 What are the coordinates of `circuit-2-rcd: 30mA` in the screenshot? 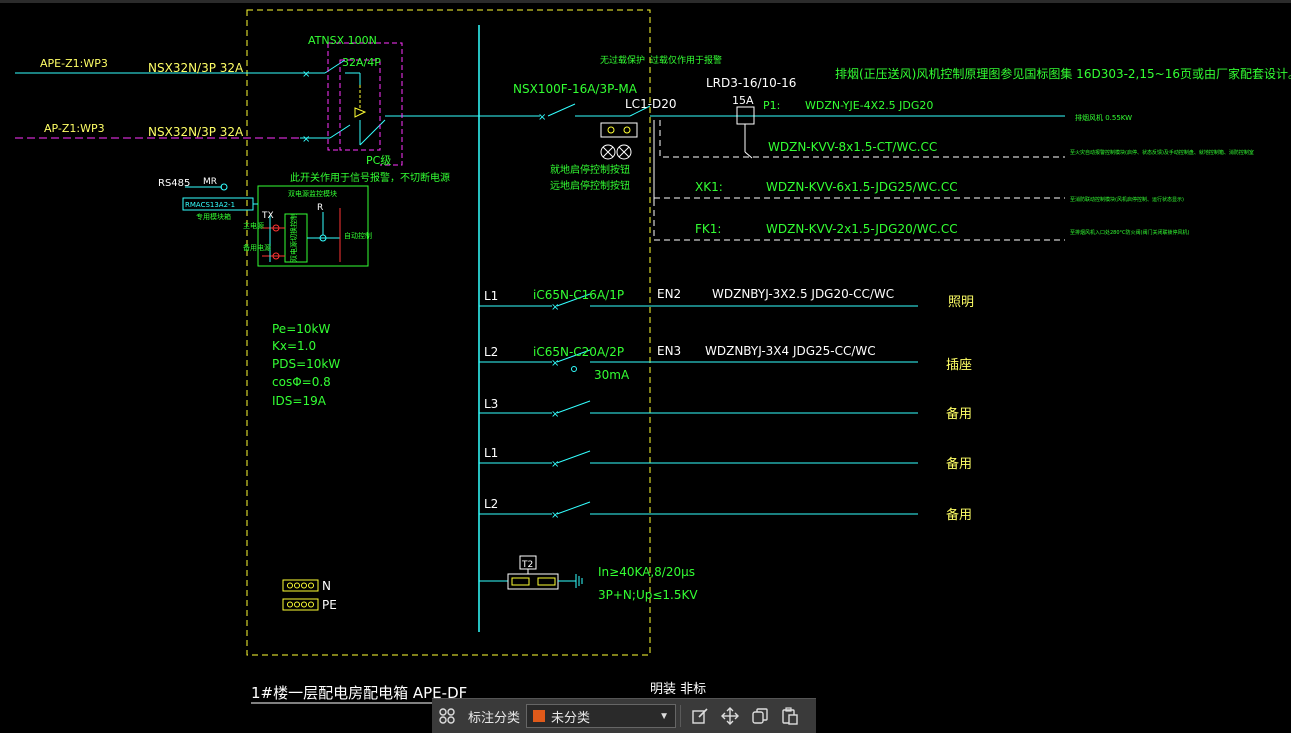 It's located at (612, 375).